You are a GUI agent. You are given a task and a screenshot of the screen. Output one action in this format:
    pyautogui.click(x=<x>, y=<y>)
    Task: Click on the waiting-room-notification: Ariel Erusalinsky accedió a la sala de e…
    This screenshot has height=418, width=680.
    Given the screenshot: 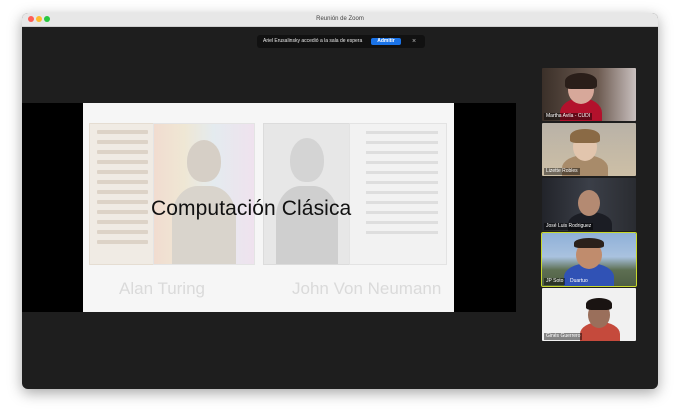 What is the action you would take?
    pyautogui.click(x=341, y=41)
    